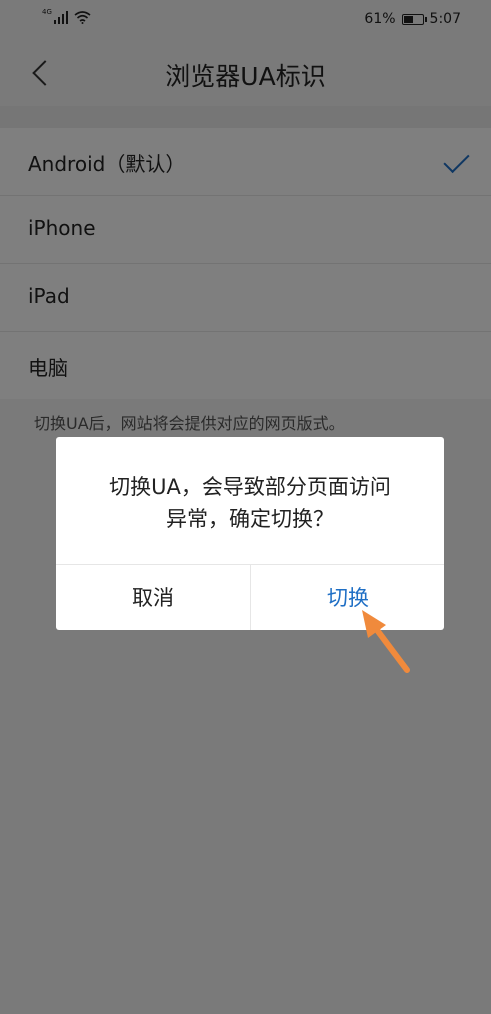 This screenshot has width=491, height=1014. I want to click on confirm-switch-button: 切换, so click(347, 597).